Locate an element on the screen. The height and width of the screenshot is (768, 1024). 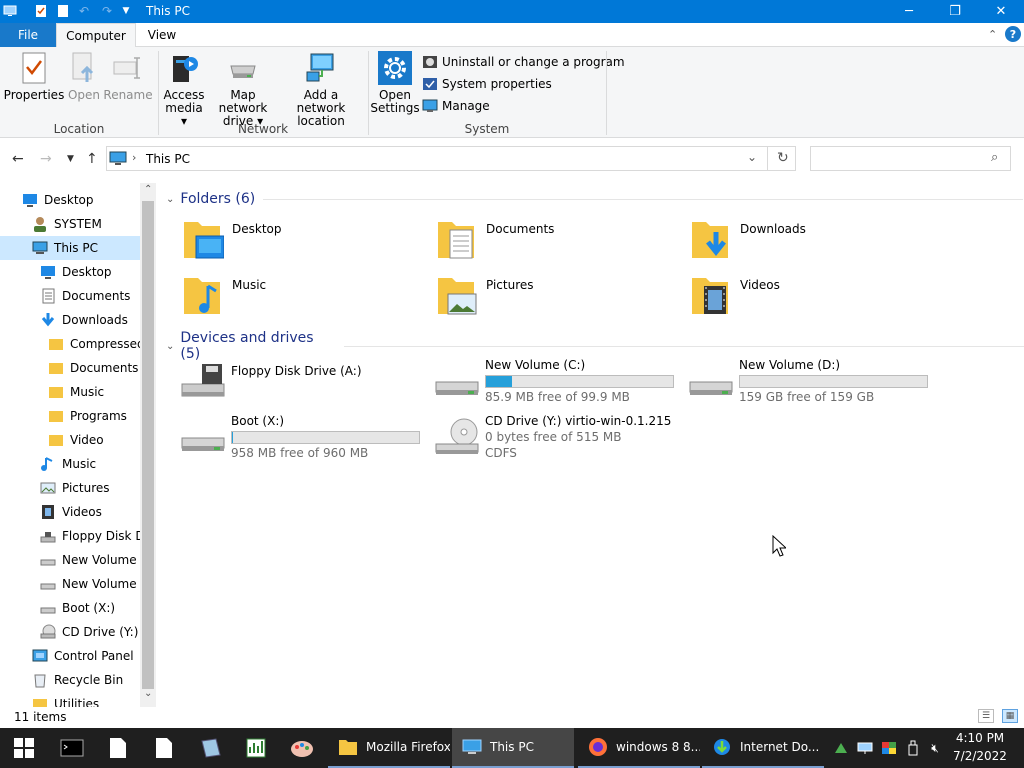
nav-item-documents-folder: Documents is located at coordinates (70, 368).